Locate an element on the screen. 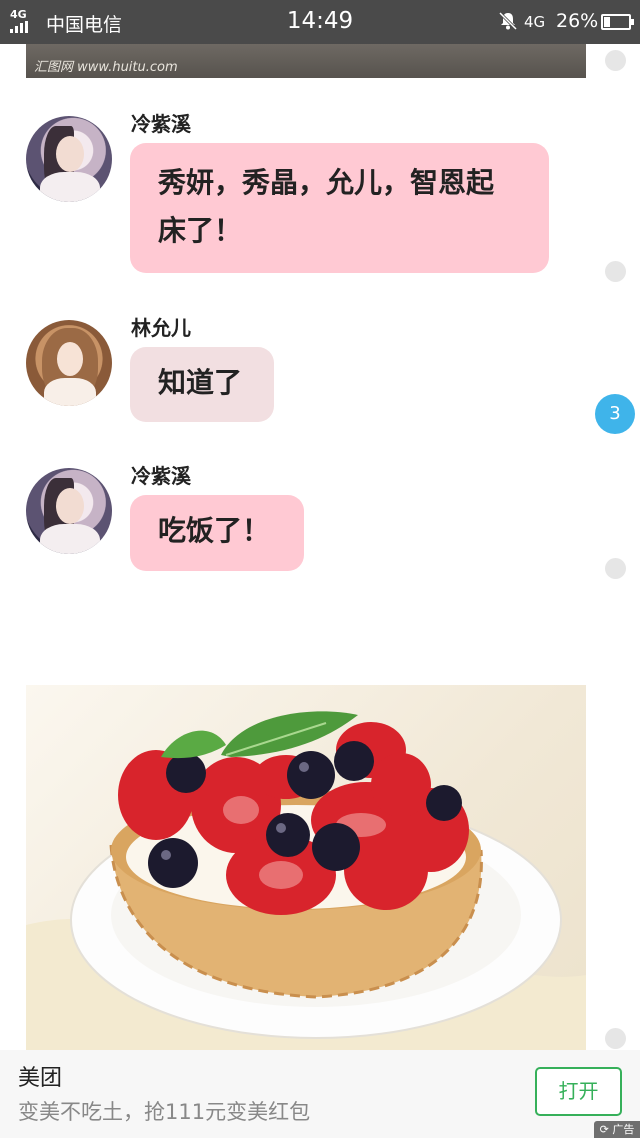  ad-tag-label: 广告 is located at coordinates (623, 1129).